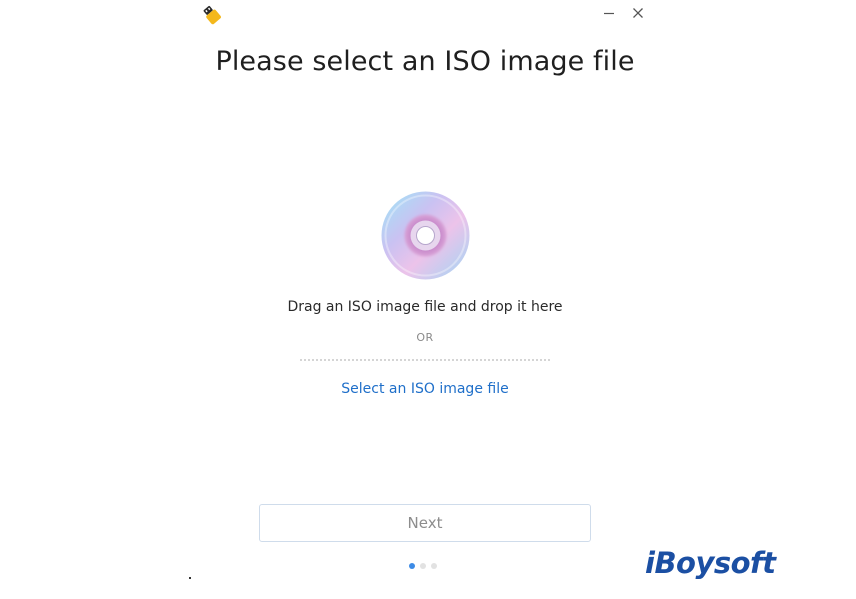 The width and height of the screenshot is (856, 599). What do you see at coordinates (425, 61) in the screenshot?
I see `page-title: Please select an ISO image file` at bounding box center [425, 61].